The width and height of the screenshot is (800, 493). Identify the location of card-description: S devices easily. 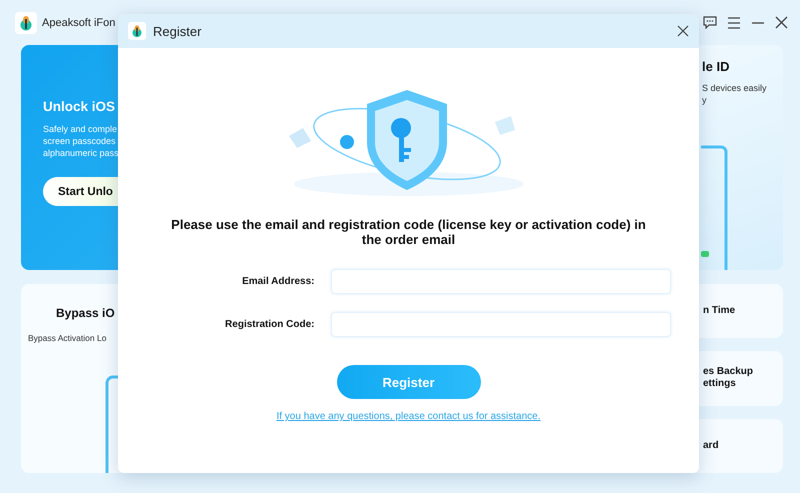
(735, 88).